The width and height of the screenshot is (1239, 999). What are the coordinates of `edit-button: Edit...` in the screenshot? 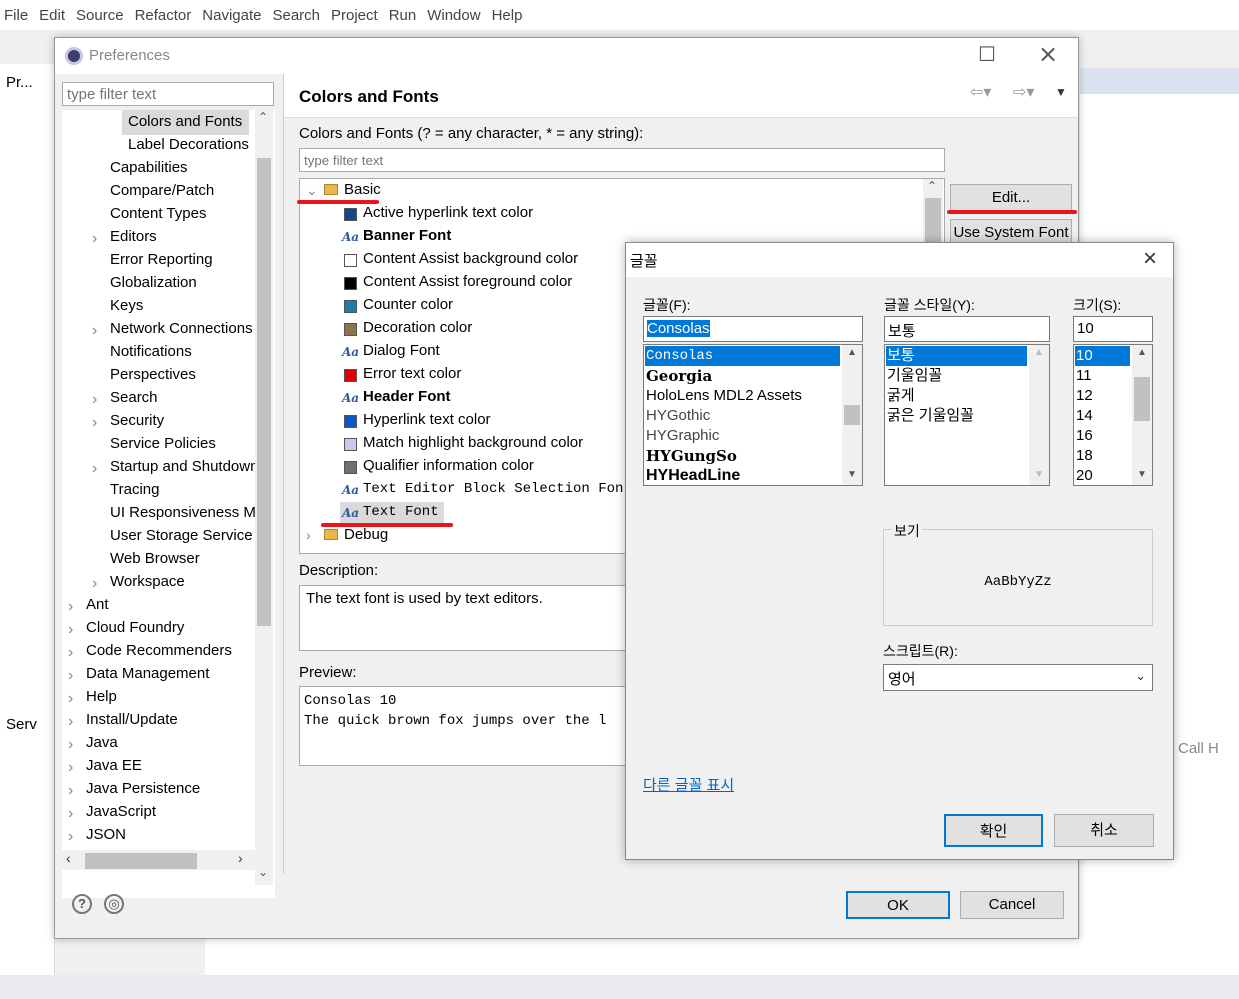 It's located at (1011, 198).